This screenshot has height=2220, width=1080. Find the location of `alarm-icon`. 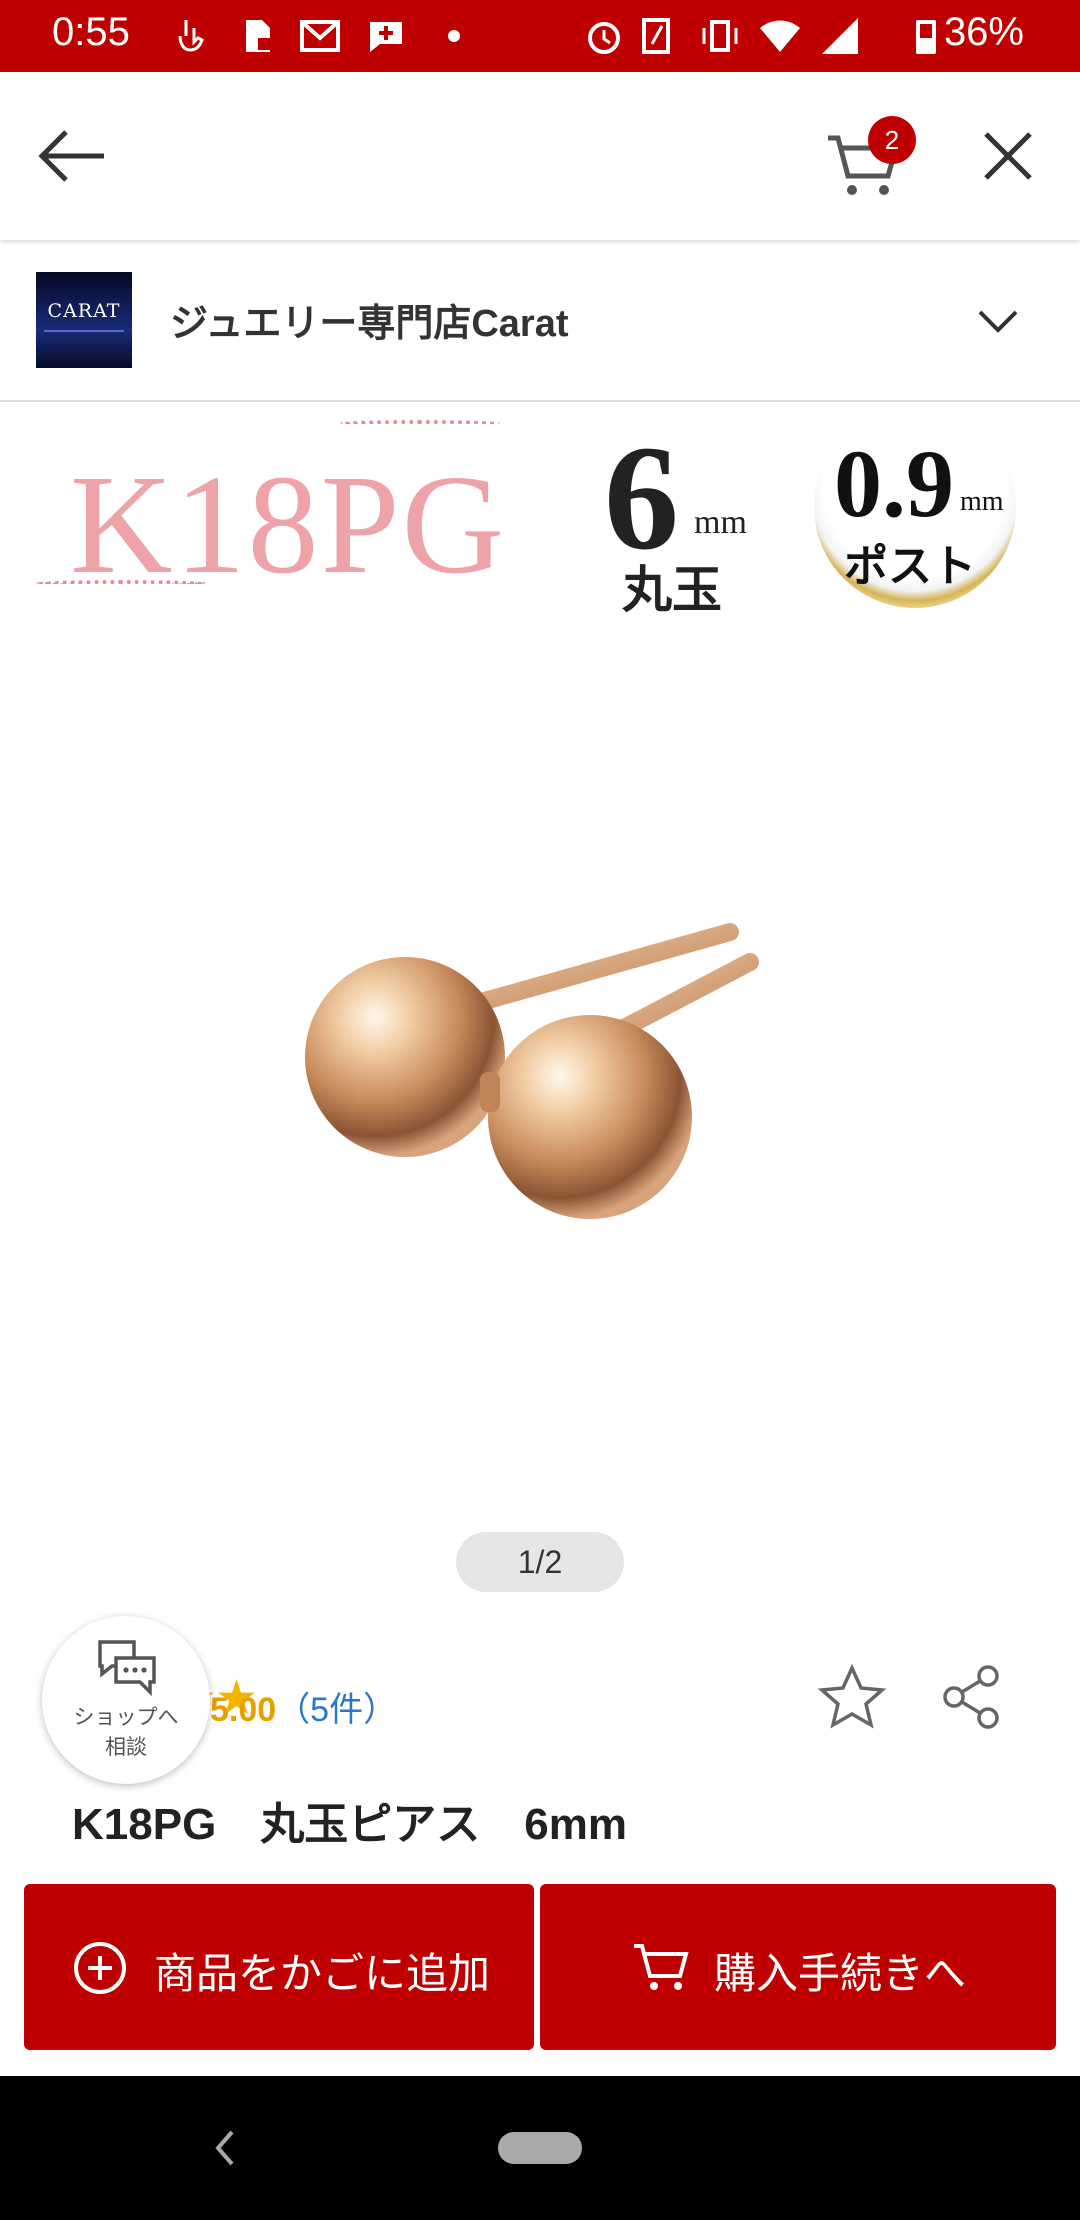

alarm-icon is located at coordinates (604, 38).